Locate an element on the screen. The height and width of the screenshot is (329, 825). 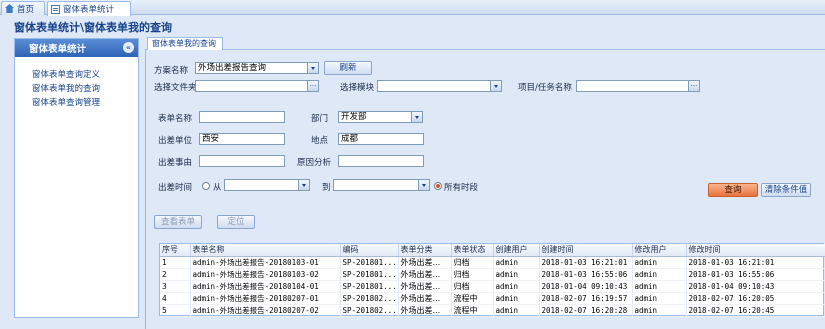
cell-created-time: 2018-02-07 16:20:28 is located at coordinates (586, 310).